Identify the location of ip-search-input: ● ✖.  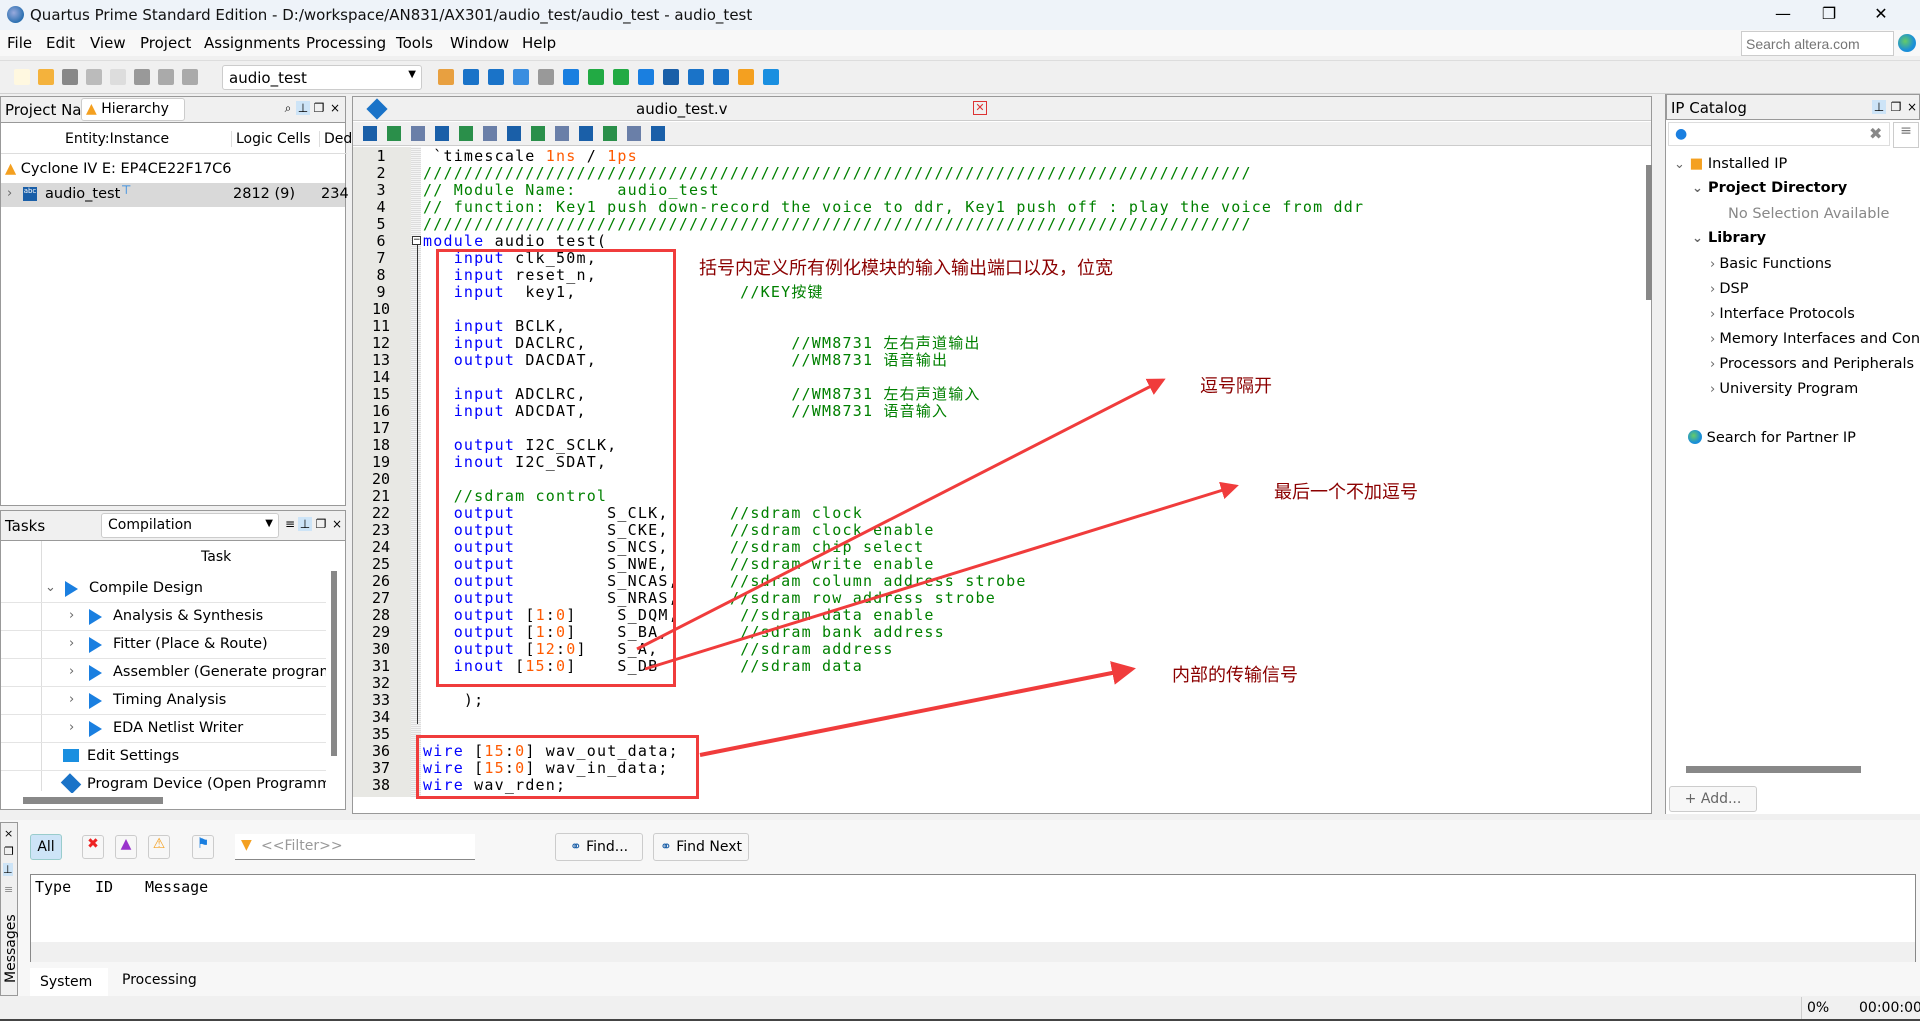
(1779, 134).